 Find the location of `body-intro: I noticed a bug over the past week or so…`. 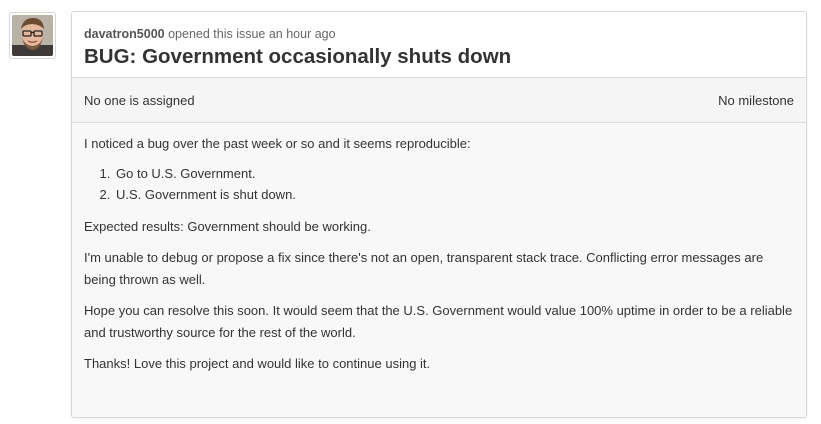

body-intro: I noticed a bug over the past week or so… is located at coordinates (277, 143).